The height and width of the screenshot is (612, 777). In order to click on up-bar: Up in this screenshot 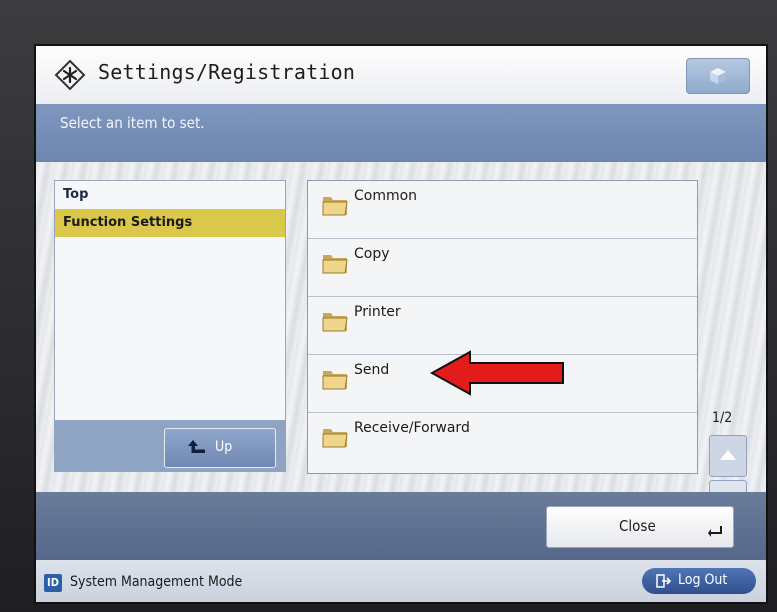, I will do `click(170, 446)`.